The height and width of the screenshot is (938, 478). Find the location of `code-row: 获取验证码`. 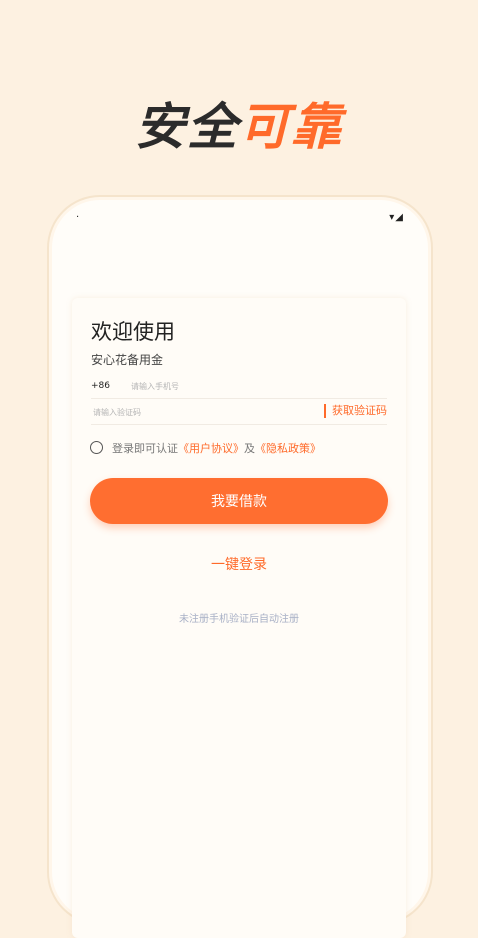

code-row: 获取验证码 is located at coordinates (239, 413).